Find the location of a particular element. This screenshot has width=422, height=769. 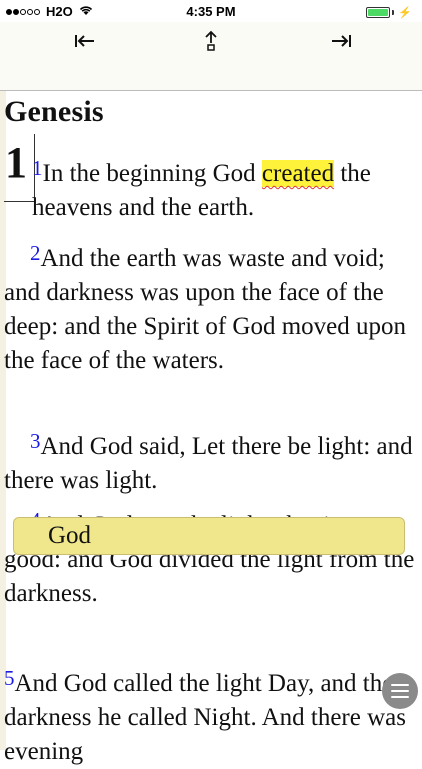

battery-icon: ⚡ is located at coordinates (389, 12).